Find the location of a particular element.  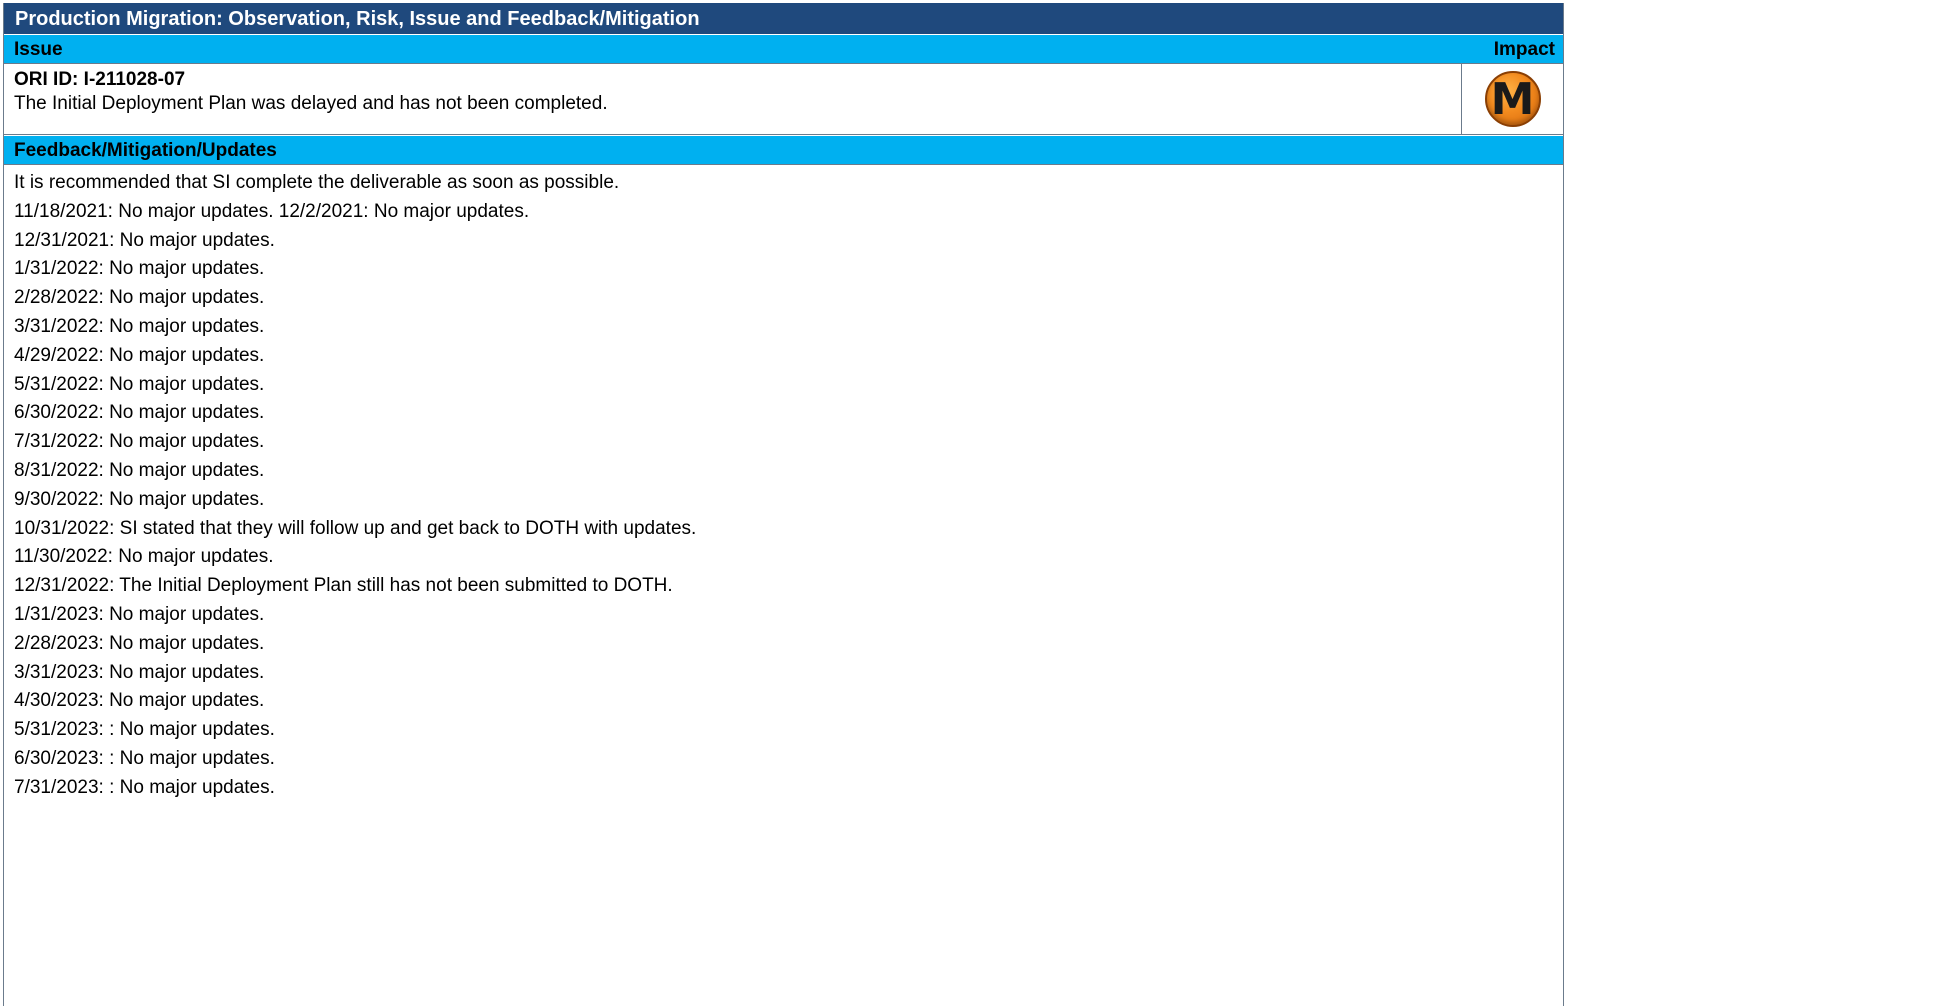

update-line: 7/31/2023: : No major updates. is located at coordinates (144, 787).